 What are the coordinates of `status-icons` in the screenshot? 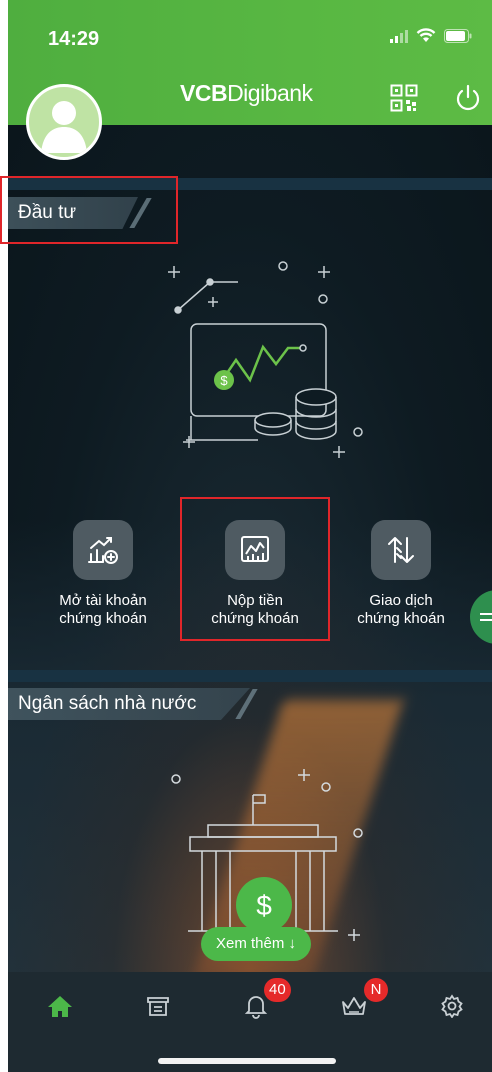 It's located at (431, 35).